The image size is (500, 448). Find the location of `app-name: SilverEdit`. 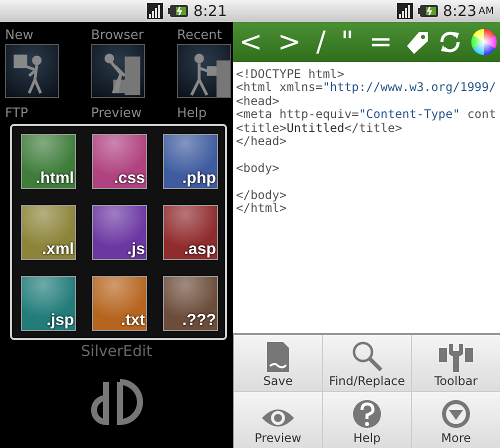

app-name: SilverEdit is located at coordinates (116, 351).